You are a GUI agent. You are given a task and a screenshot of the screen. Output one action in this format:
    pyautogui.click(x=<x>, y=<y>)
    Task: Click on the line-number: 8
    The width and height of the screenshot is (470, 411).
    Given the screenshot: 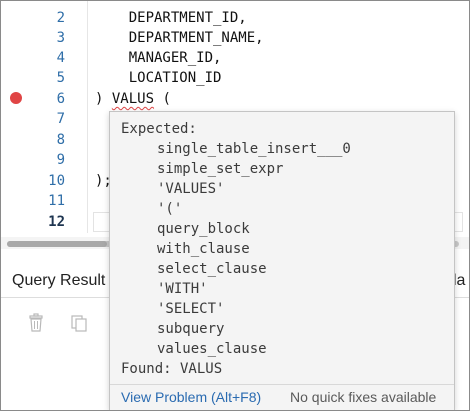 What is the action you would take?
    pyautogui.click(x=46, y=140)
    